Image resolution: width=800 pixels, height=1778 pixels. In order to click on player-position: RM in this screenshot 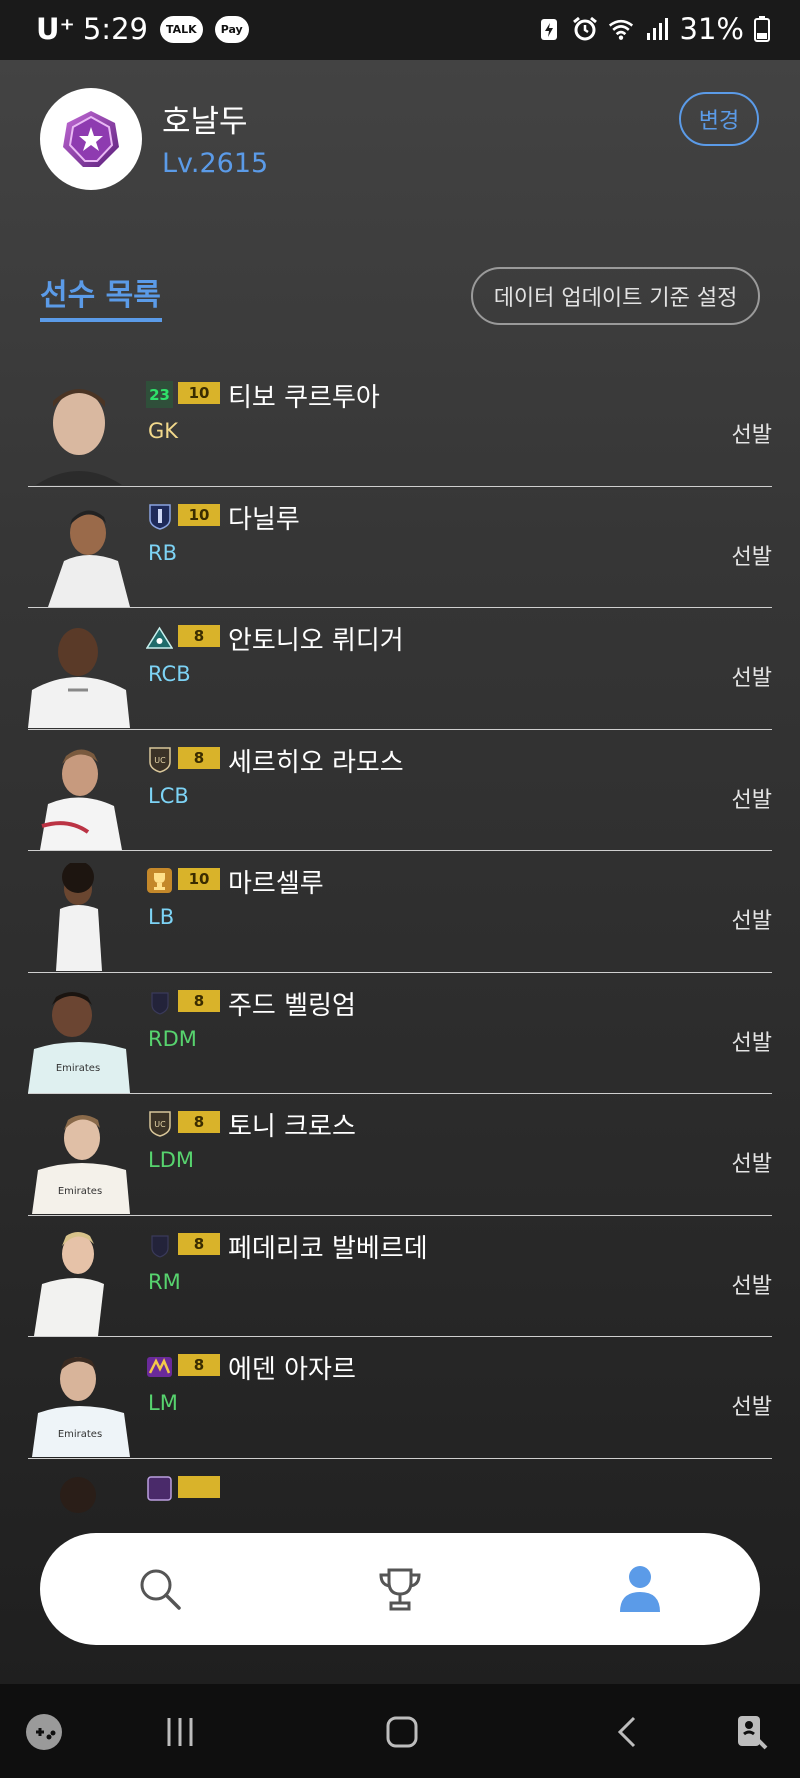, I will do `click(164, 1281)`.